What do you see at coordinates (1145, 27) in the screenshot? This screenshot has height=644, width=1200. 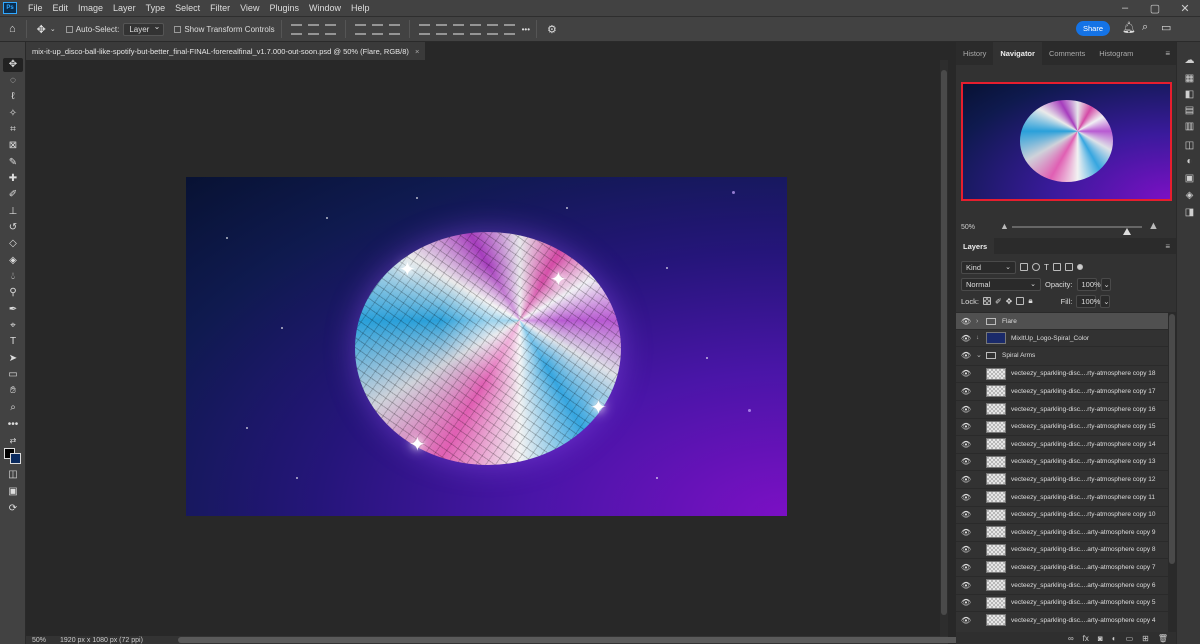 I see `search-icon: ⌕` at bounding box center [1145, 27].